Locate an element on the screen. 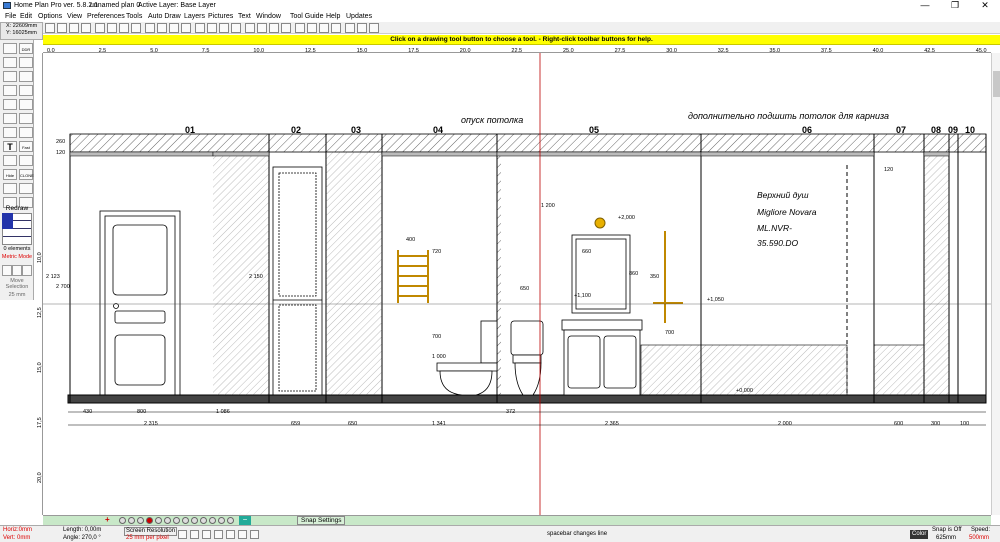 The height and width of the screenshot is (542, 1000). zoom-selection-icon is located at coordinates (242, 534).